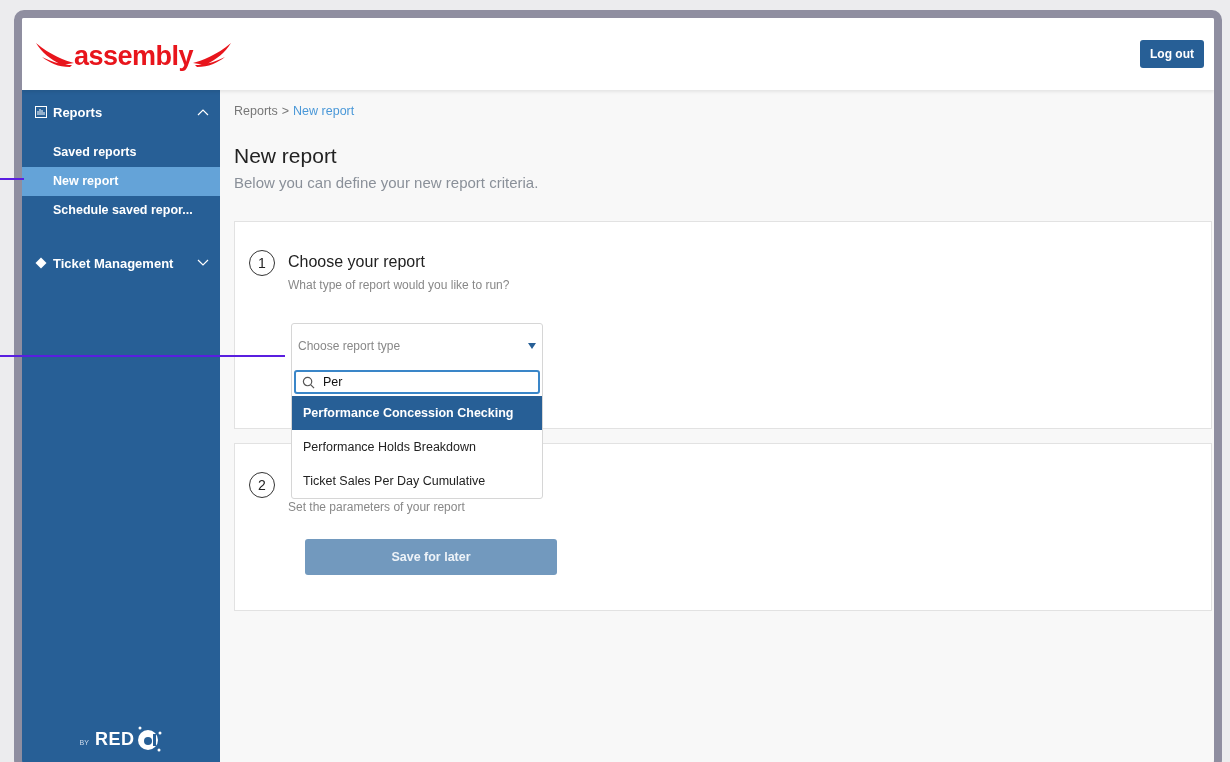 The width and height of the screenshot is (1230, 762). I want to click on step-hint: Set the parameters of your report, so click(376, 507).